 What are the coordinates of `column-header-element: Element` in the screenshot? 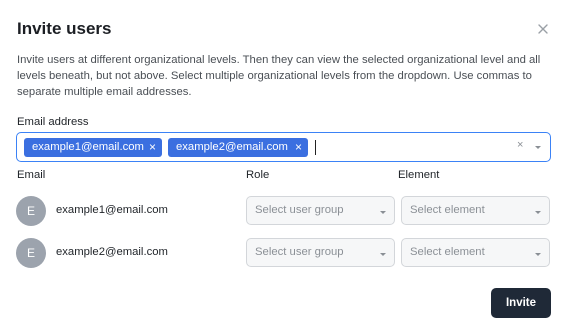 It's located at (419, 175).